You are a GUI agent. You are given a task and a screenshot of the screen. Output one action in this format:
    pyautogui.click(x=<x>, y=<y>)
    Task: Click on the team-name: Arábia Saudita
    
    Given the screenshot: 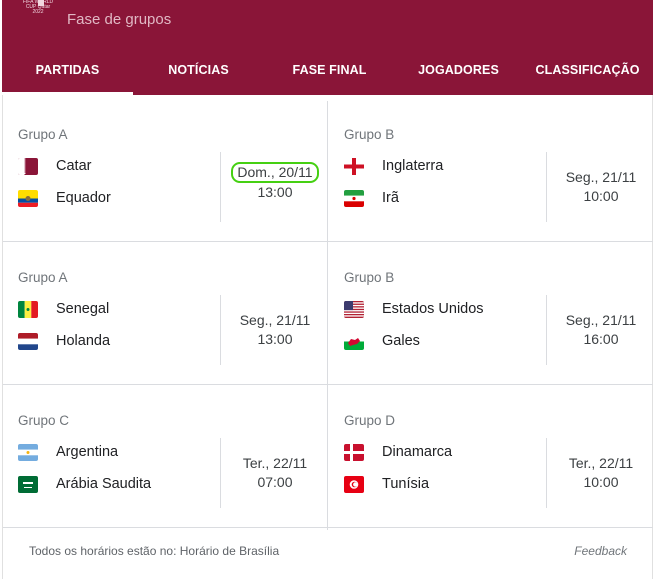 What is the action you would take?
    pyautogui.click(x=104, y=484)
    